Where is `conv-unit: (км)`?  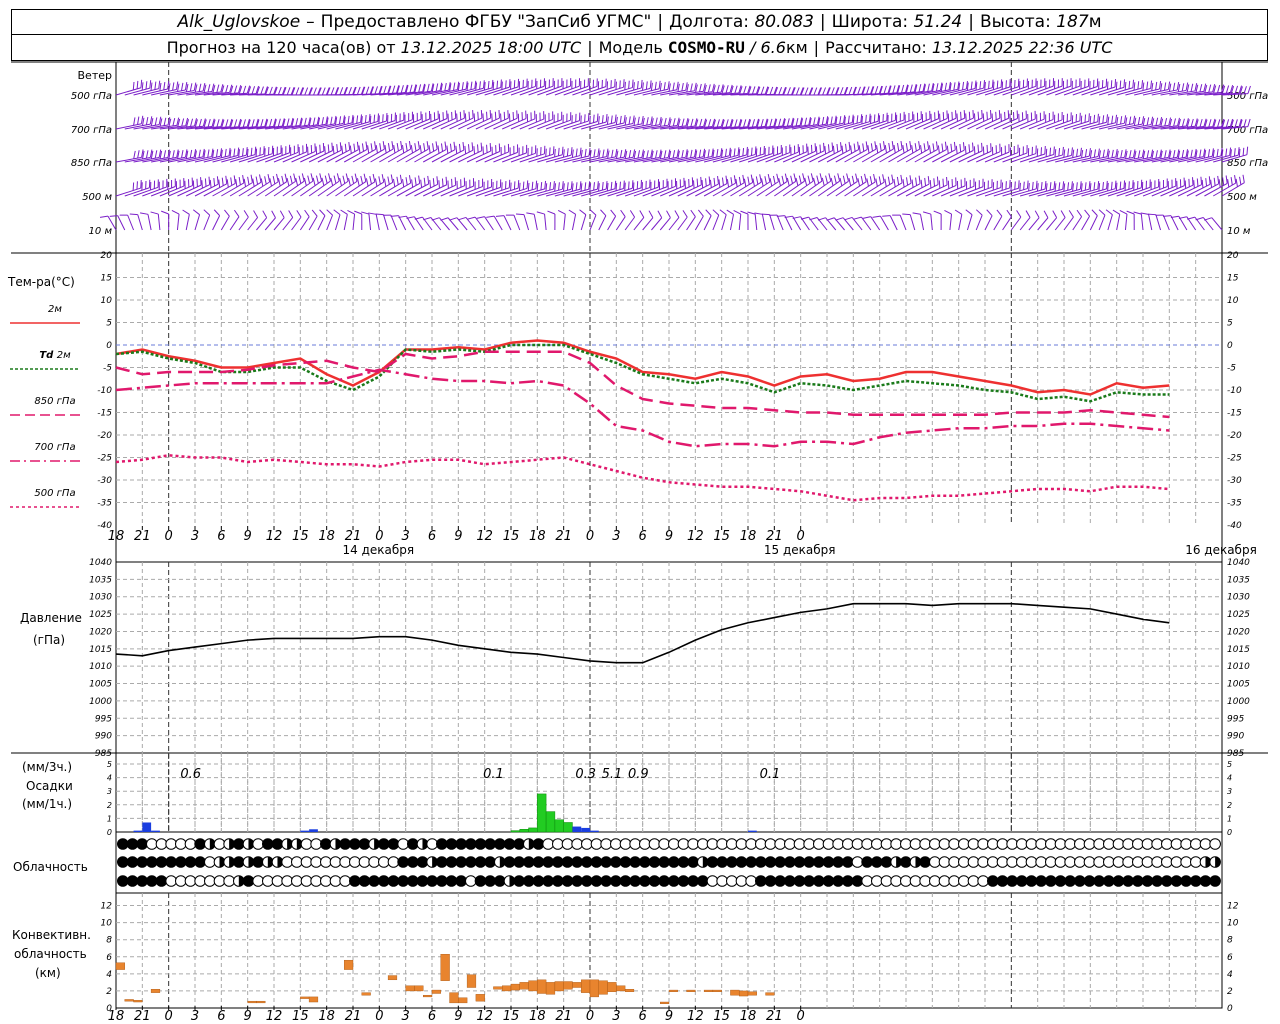 conv-unit: (км) is located at coordinates (48, 973).